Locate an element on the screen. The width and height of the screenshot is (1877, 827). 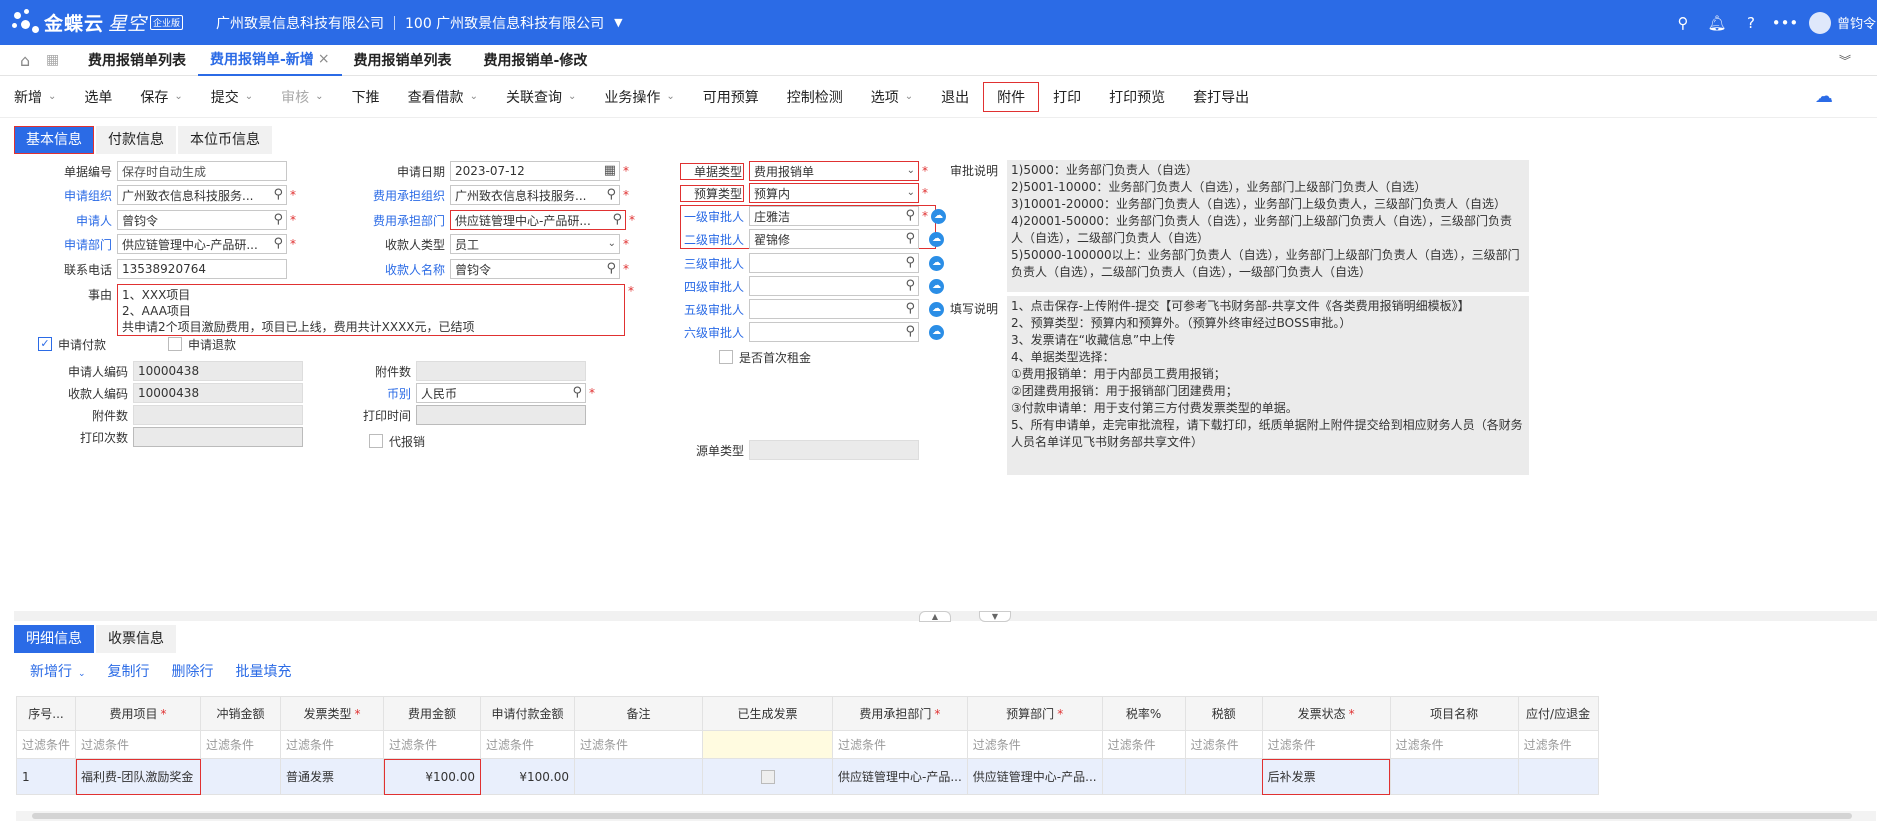
toolbar-button-8: 业务操作 ⌄ is located at coordinates (639, 97).